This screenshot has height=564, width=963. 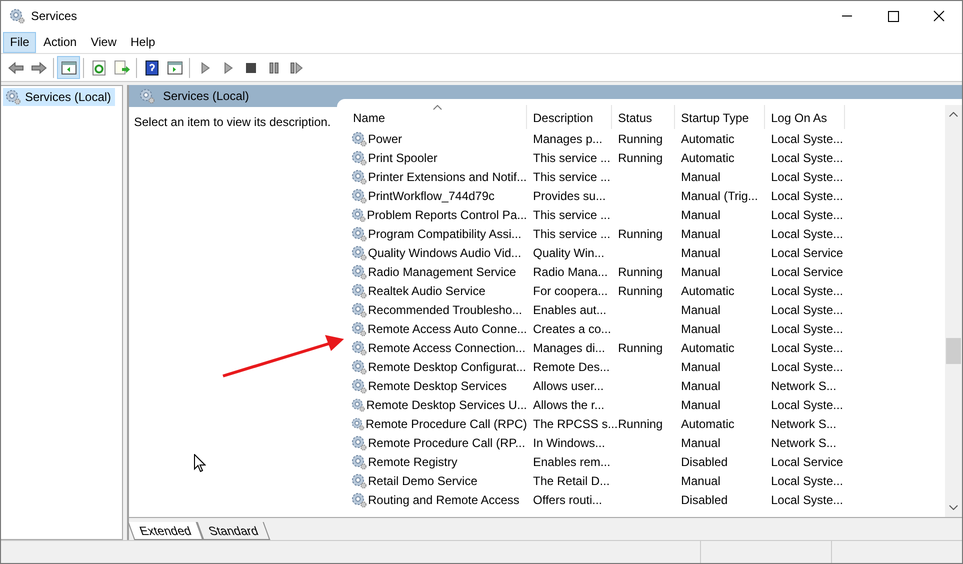 What do you see at coordinates (427, 291) in the screenshot?
I see `service-name: Realtek Audio Service` at bounding box center [427, 291].